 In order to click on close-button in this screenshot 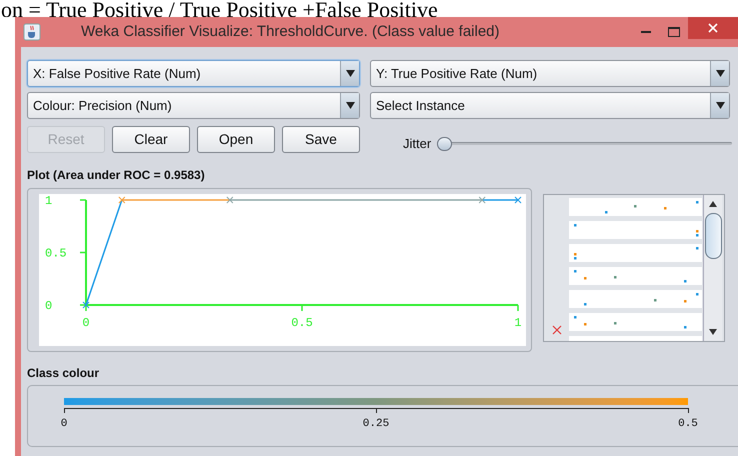, I will do `click(713, 28)`.